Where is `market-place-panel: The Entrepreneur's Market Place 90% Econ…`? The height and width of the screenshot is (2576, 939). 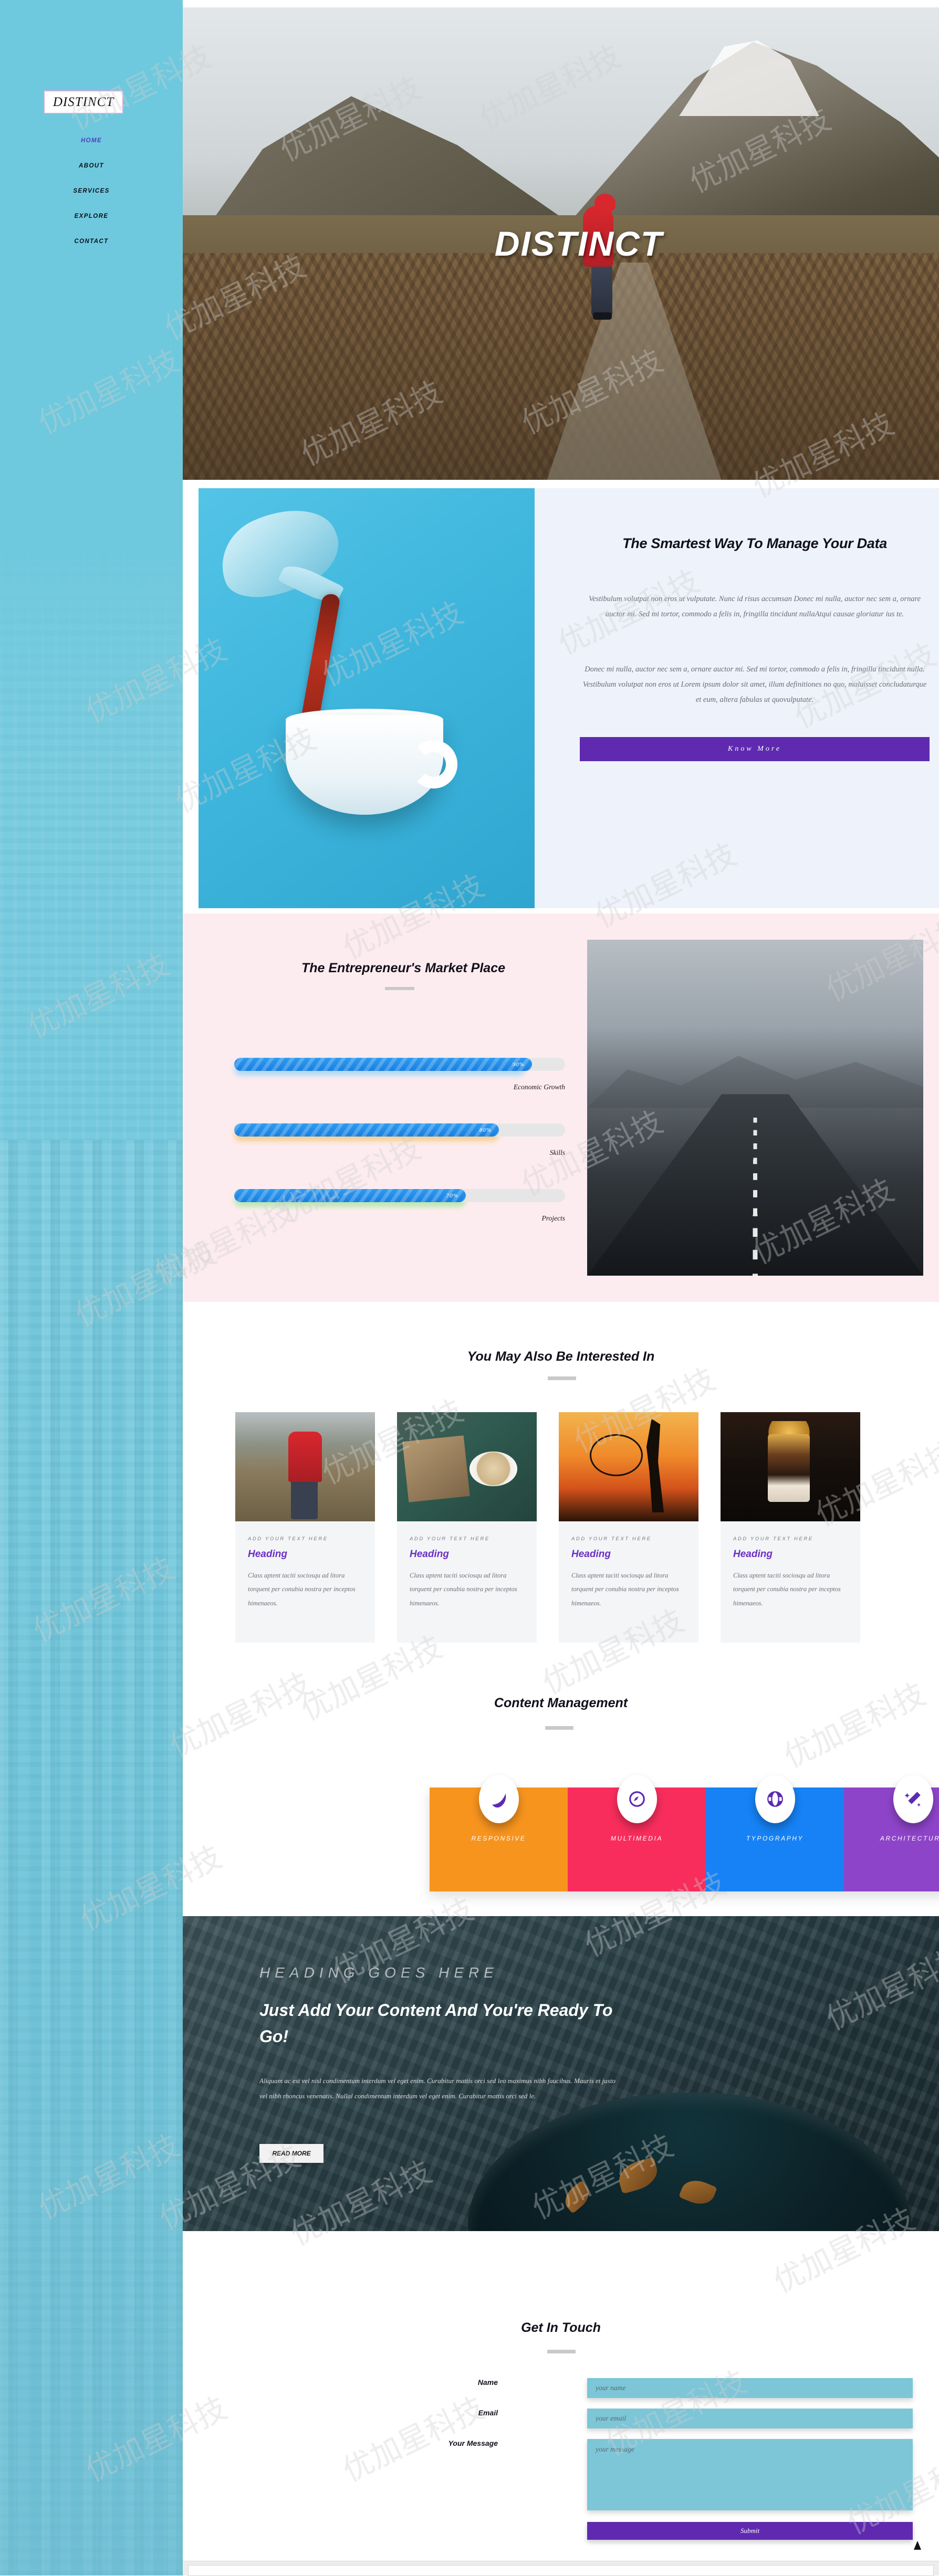
market-place-panel: The Entrepreneur's Market Place 90% Econ… is located at coordinates (569, 1107).